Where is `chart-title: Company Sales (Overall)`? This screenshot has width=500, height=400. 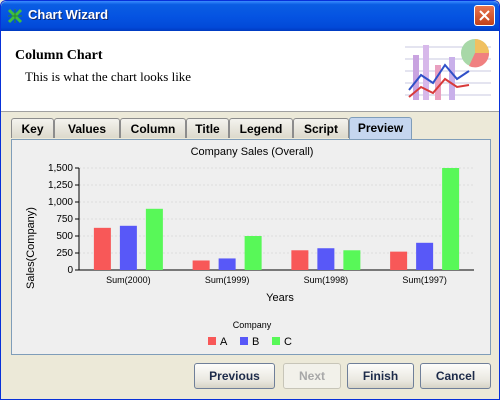
chart-title: Company Sales (Overall) is located at coordinates (252, 152).